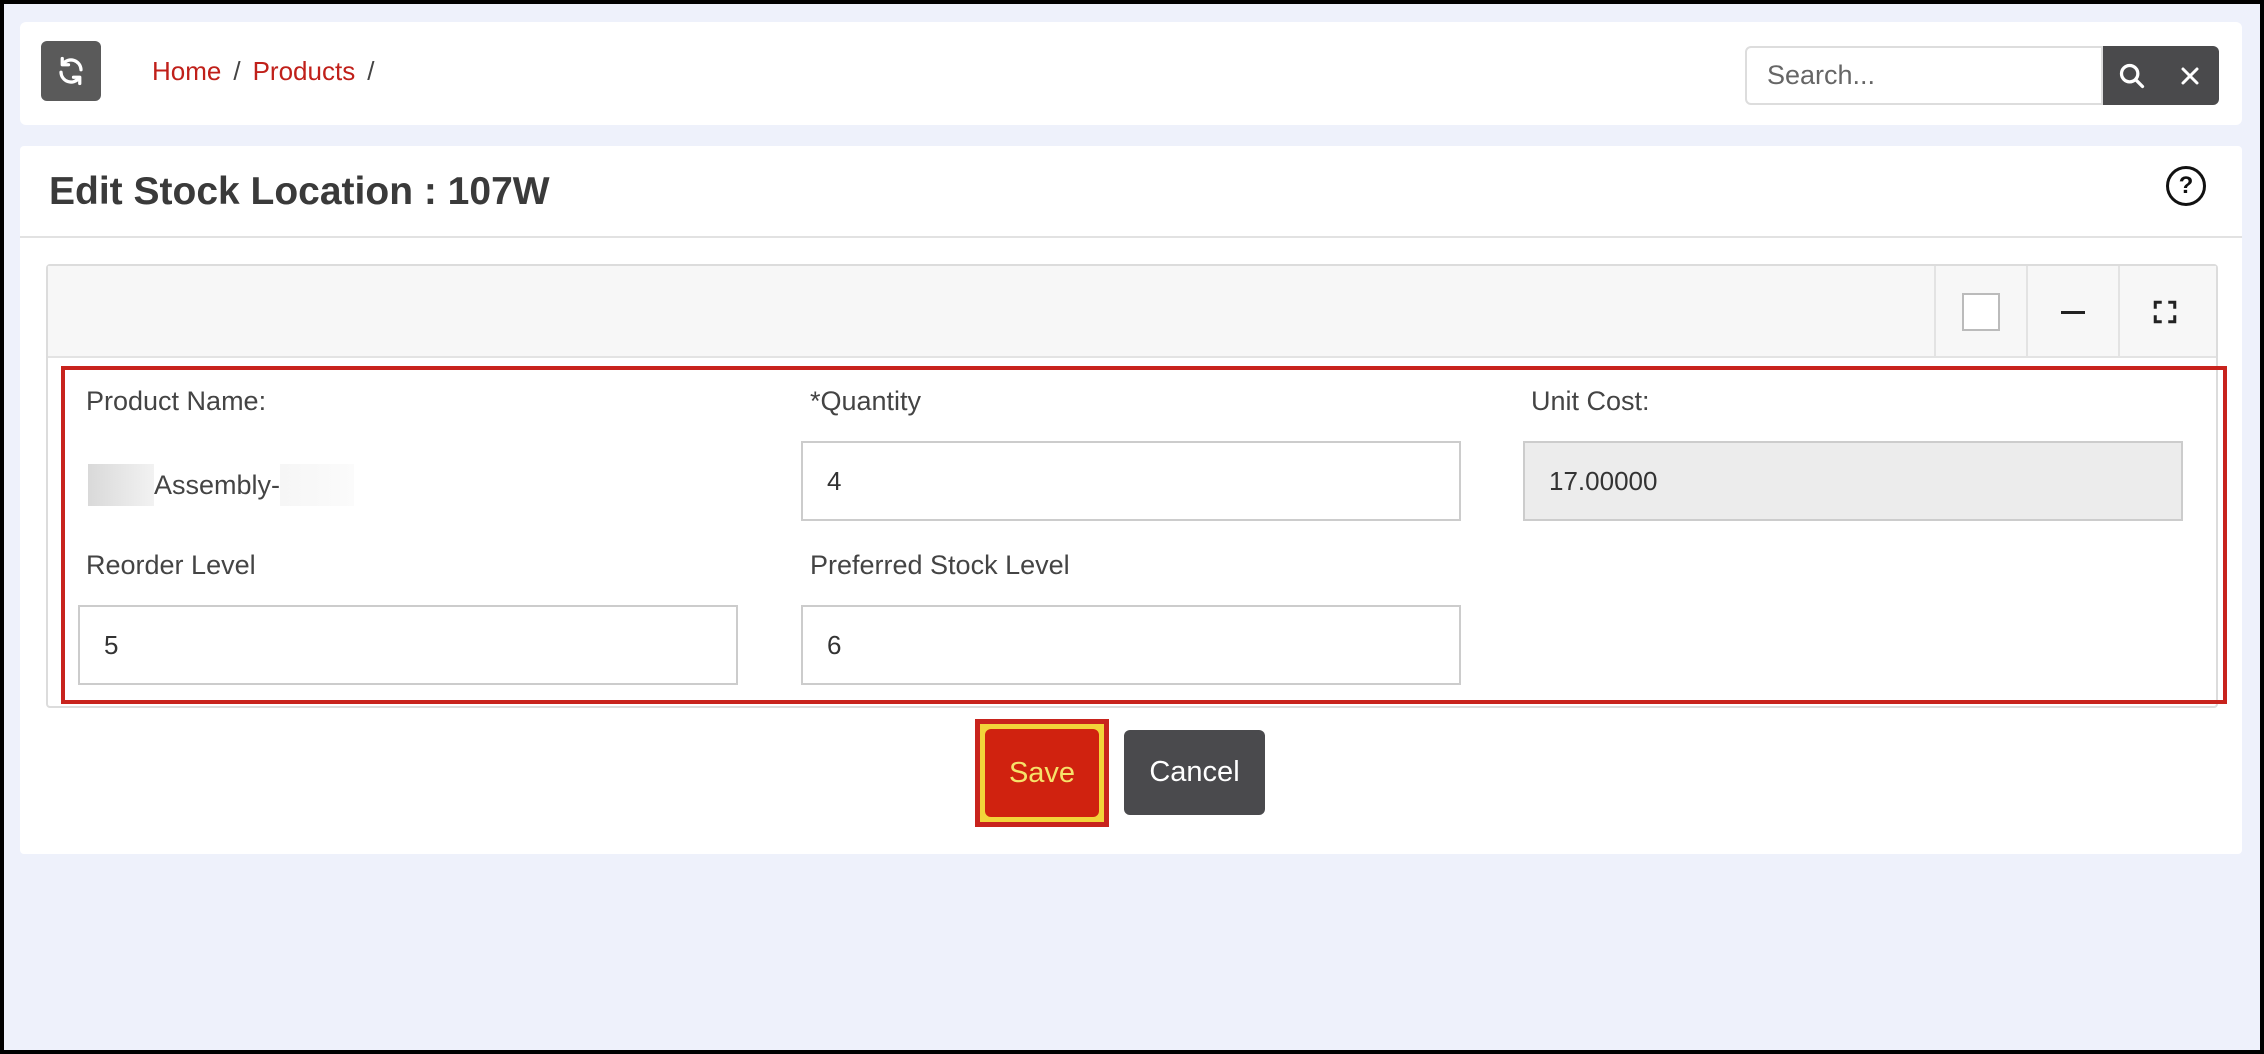  What do you see at coordinates (186, 71) in the screenshot?
I see `breadcrumb-home-link: Home` at bounding box center [186, 71].